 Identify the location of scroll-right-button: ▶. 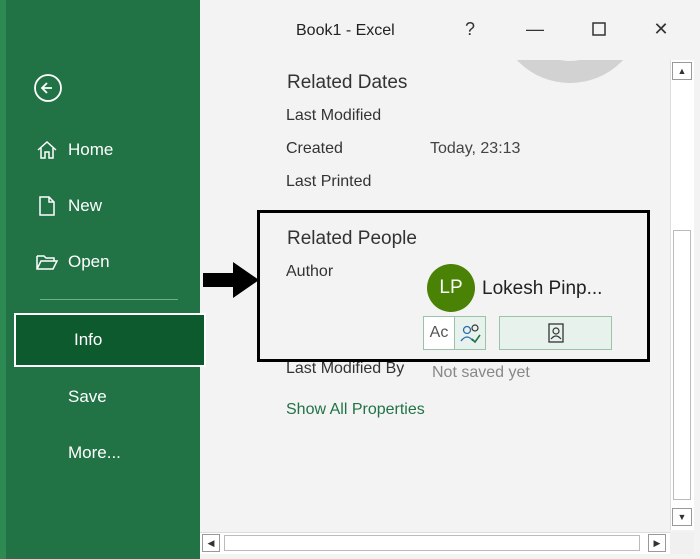
(657, 543).